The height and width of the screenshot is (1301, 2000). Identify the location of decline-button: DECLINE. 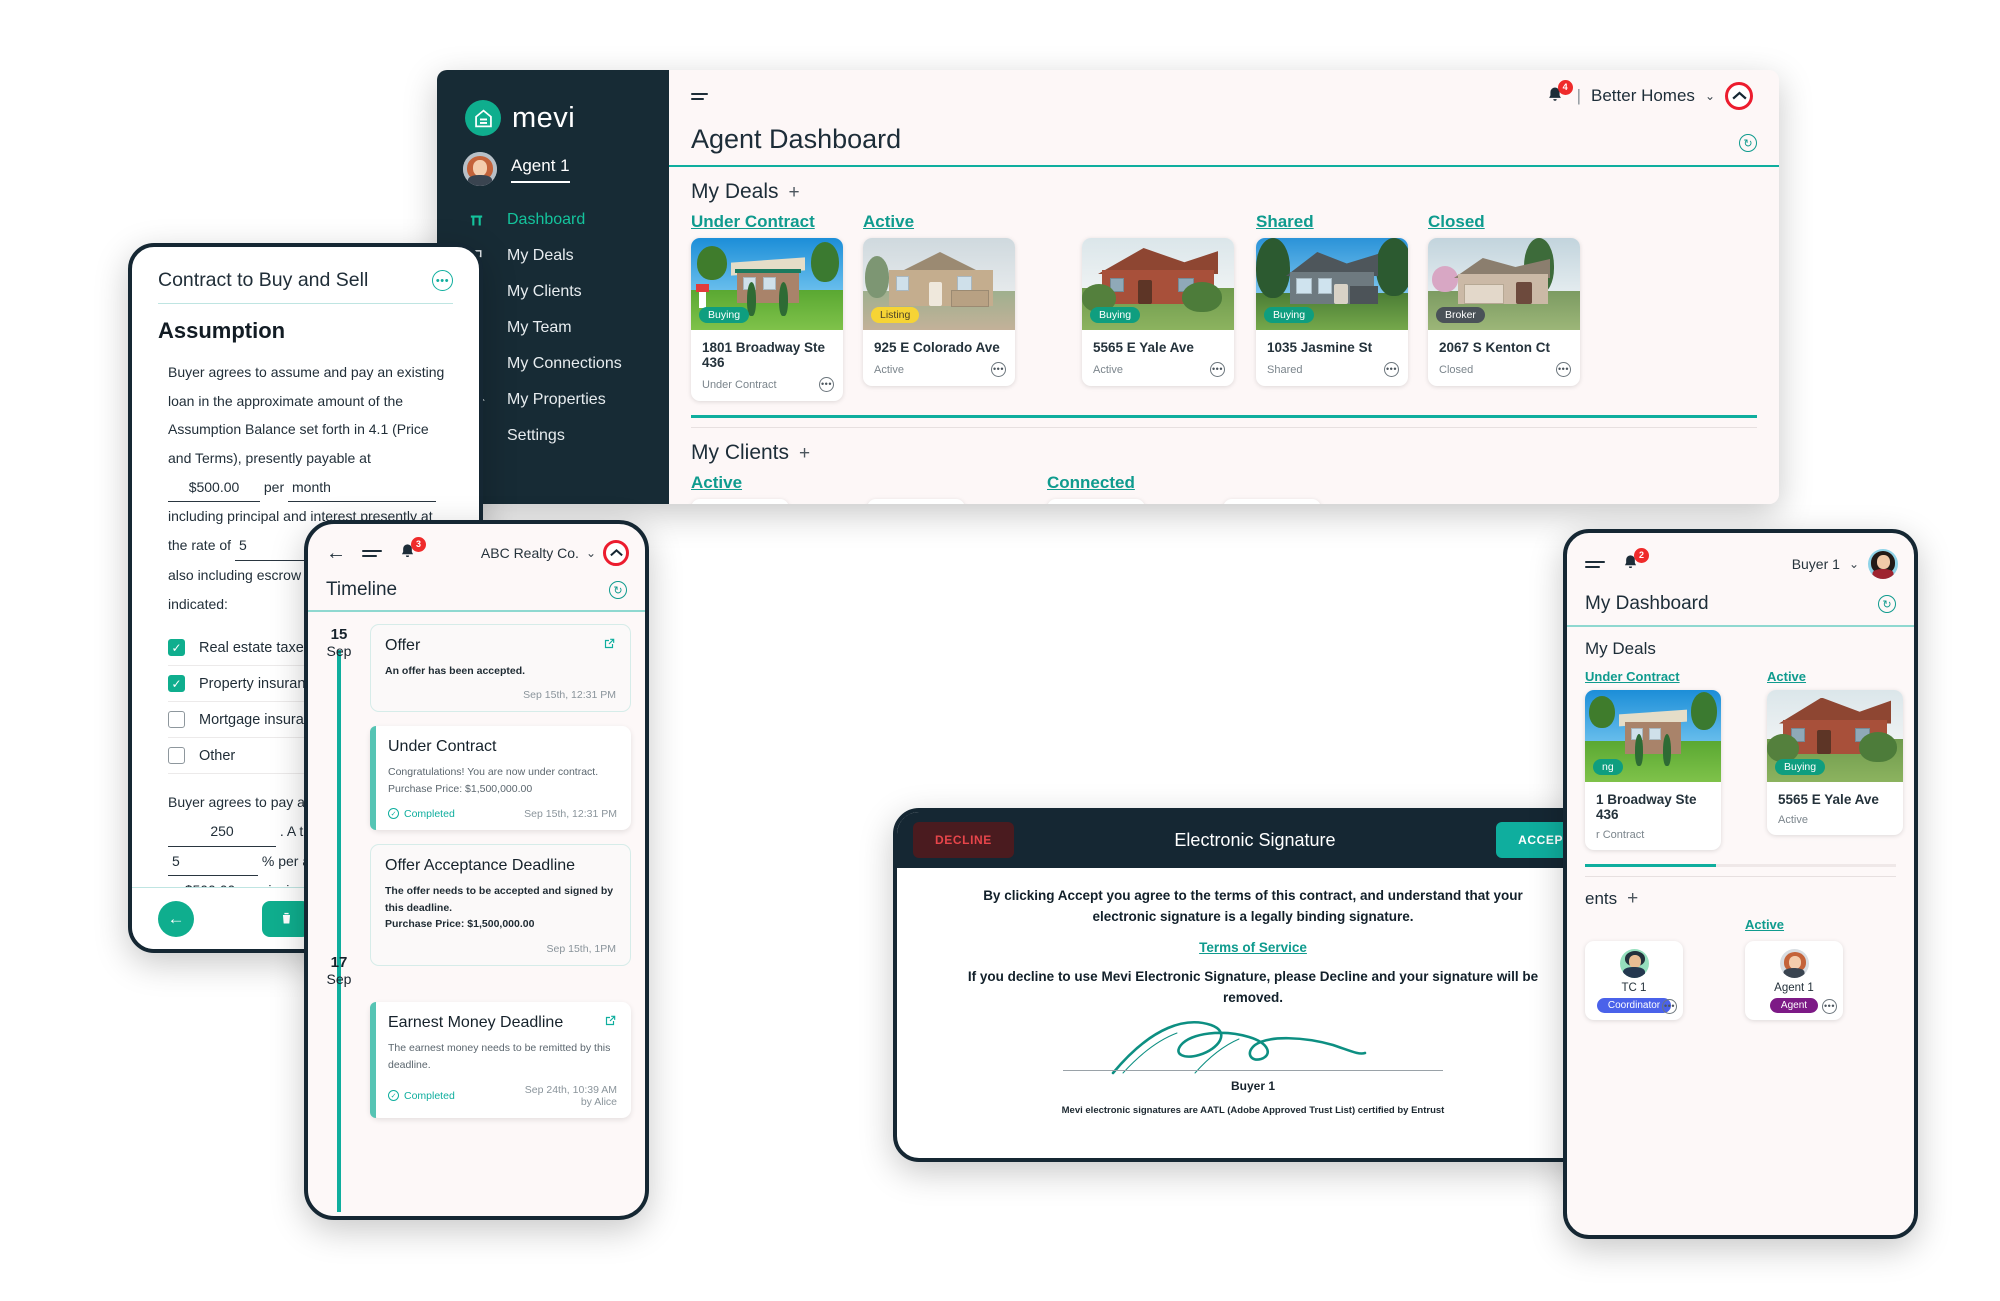
(963, 840).